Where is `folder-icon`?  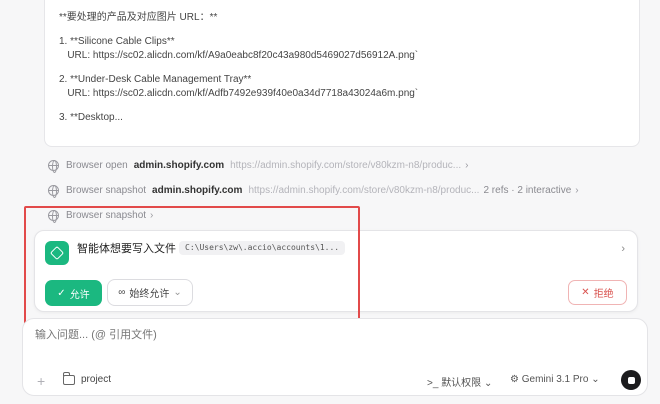
folder-icon is located at coordinates (69, 378).